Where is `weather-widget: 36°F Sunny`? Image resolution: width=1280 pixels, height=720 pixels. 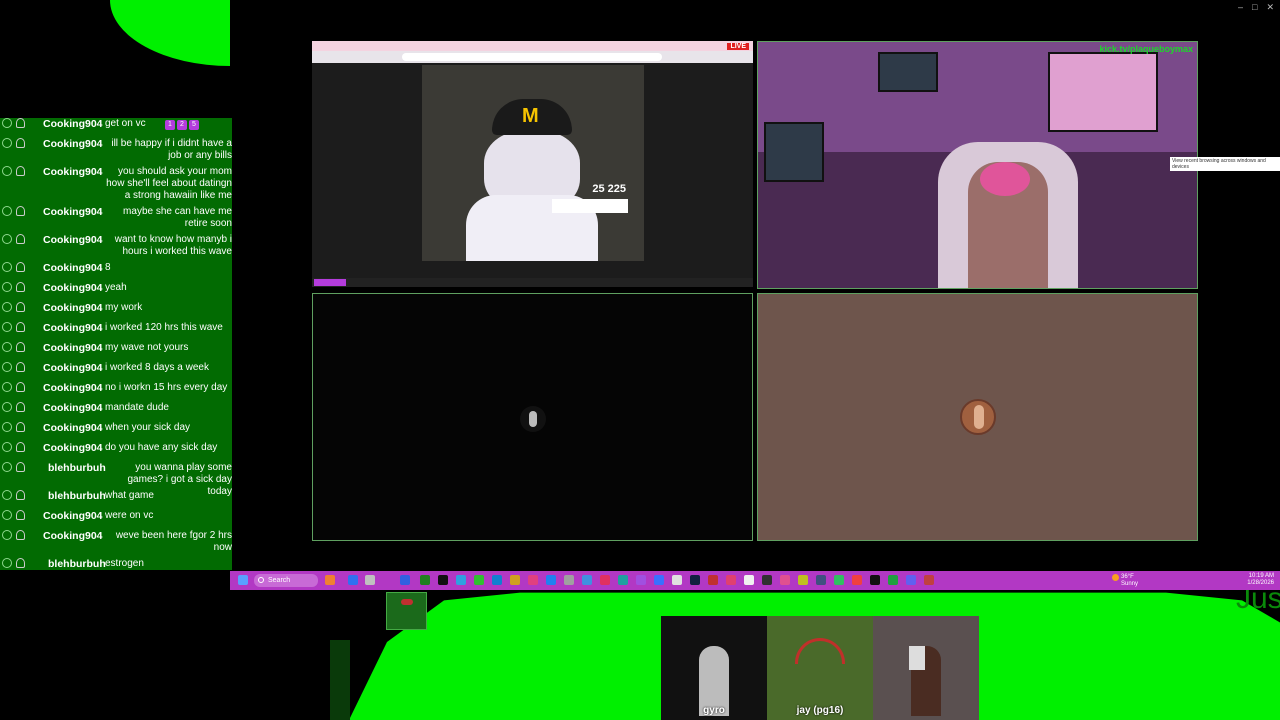 weather-widget: 36°F Sunny is located at coordinates (1125, 580).